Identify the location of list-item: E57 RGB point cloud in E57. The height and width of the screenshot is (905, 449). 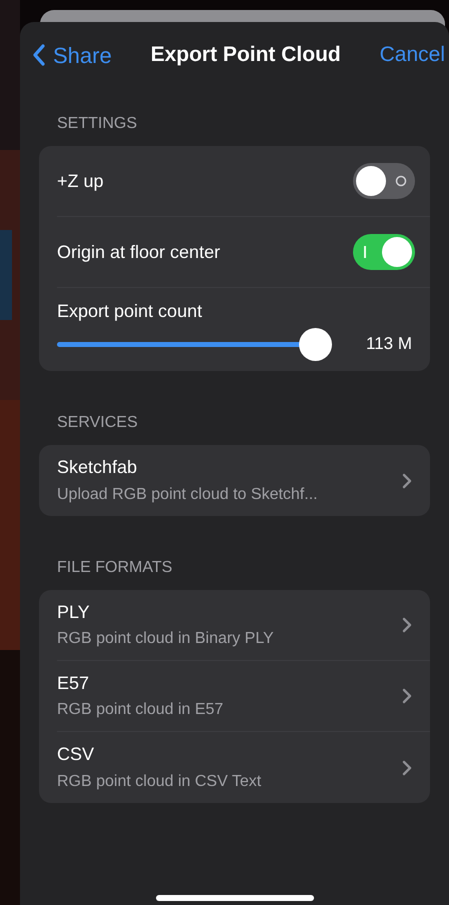
(243, 696).